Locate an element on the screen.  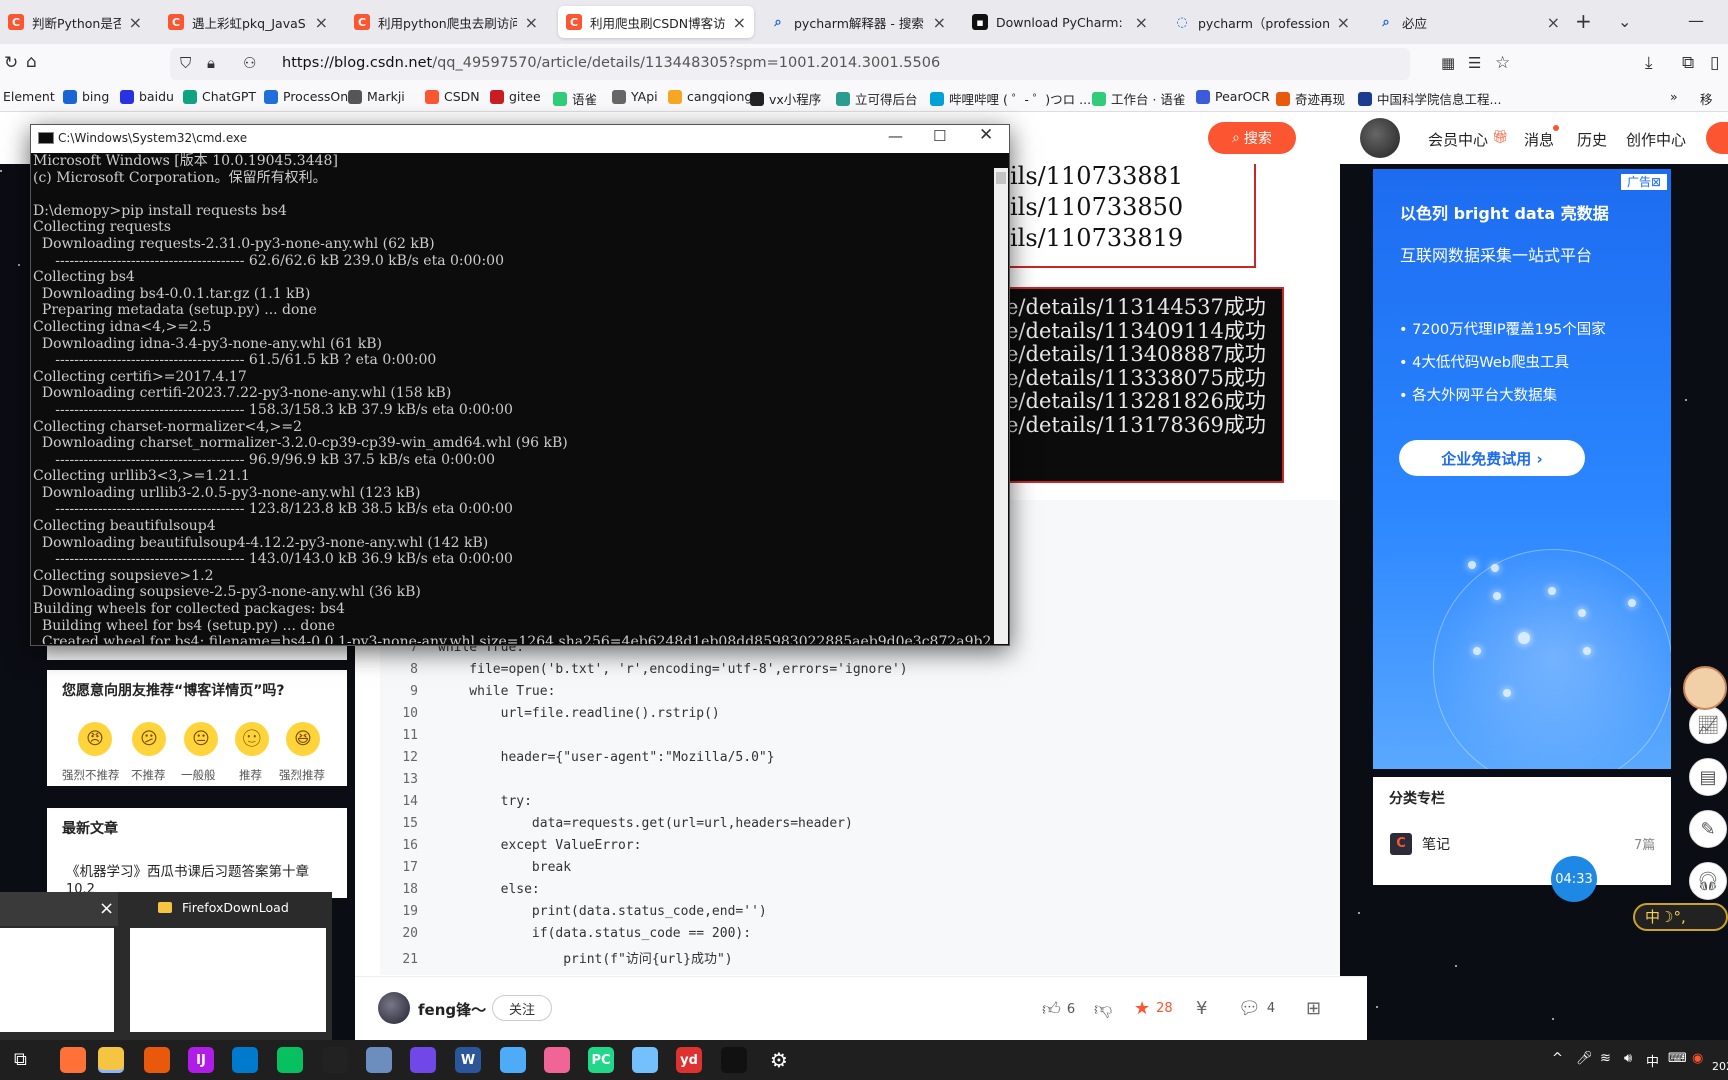
firefox-icon is located at coordinates (73, 1060).